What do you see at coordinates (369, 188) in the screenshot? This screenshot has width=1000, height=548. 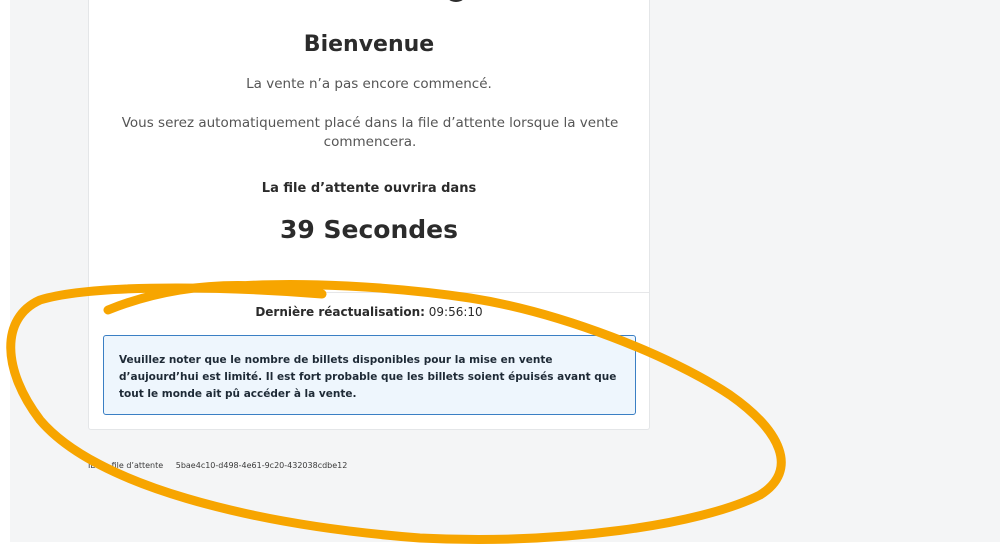 I see `queue-open-label: La file d’attente ouvrira dans` at bounding box center [369, 188].